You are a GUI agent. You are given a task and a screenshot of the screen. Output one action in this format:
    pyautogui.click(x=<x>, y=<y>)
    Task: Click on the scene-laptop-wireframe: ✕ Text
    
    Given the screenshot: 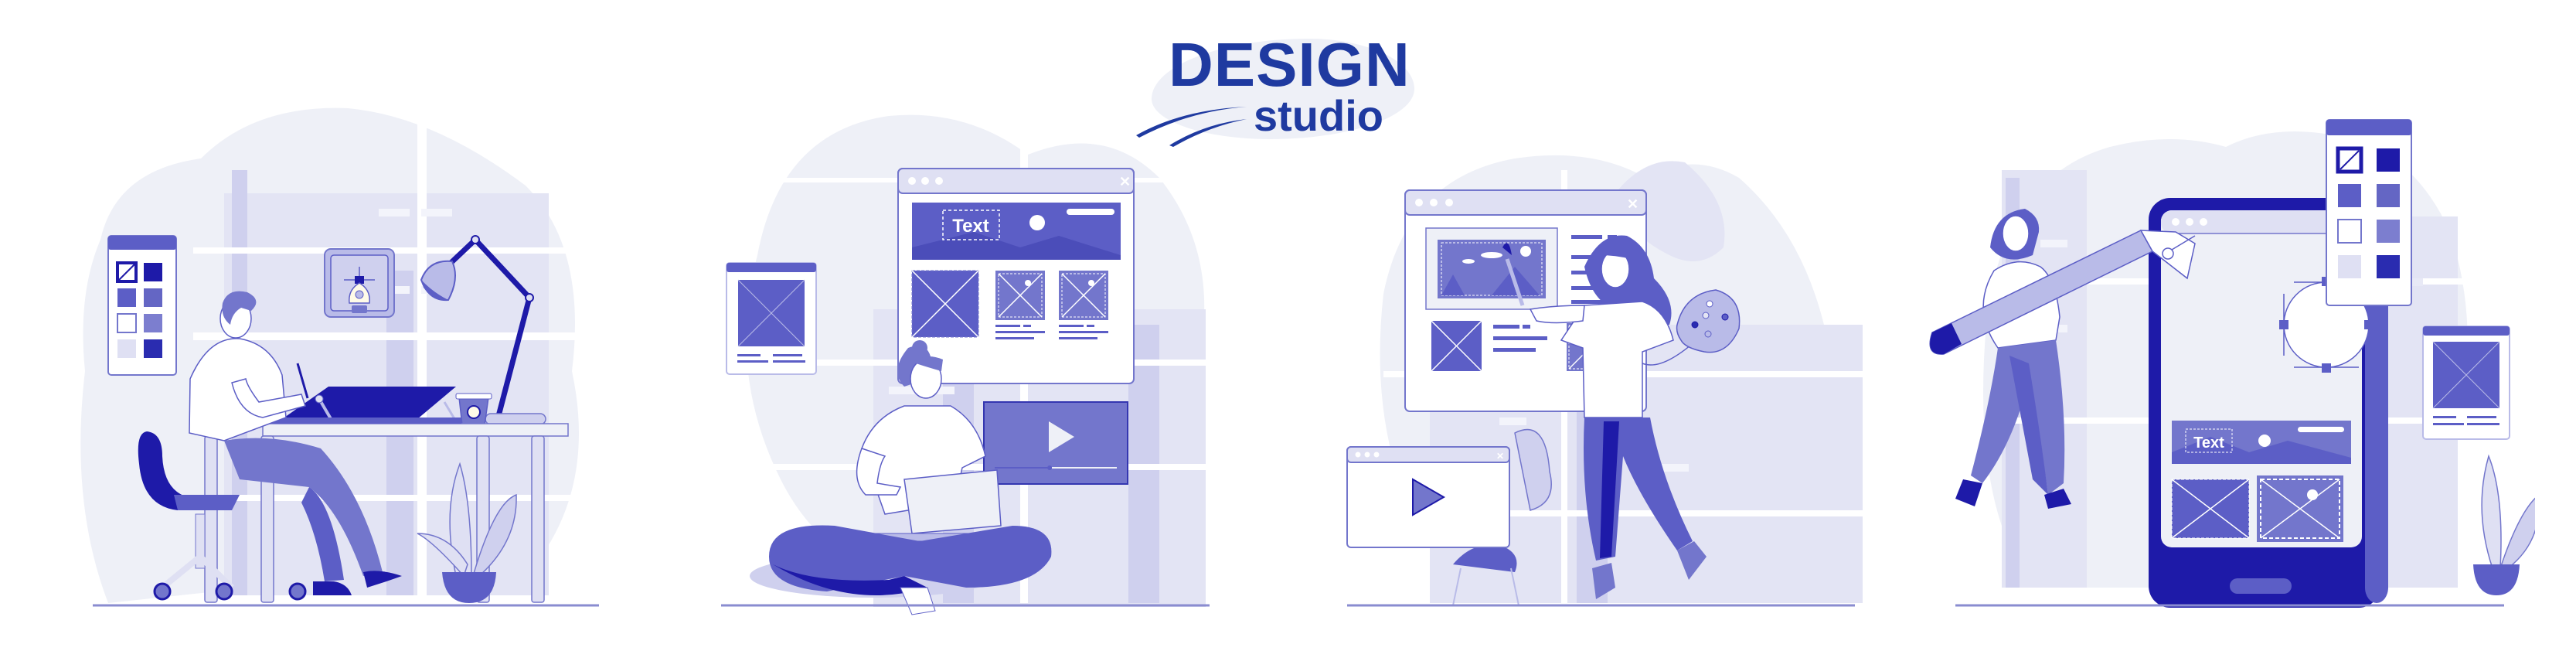 What is the action you would take?
    pyautogui.click(x=967, y=364)
    